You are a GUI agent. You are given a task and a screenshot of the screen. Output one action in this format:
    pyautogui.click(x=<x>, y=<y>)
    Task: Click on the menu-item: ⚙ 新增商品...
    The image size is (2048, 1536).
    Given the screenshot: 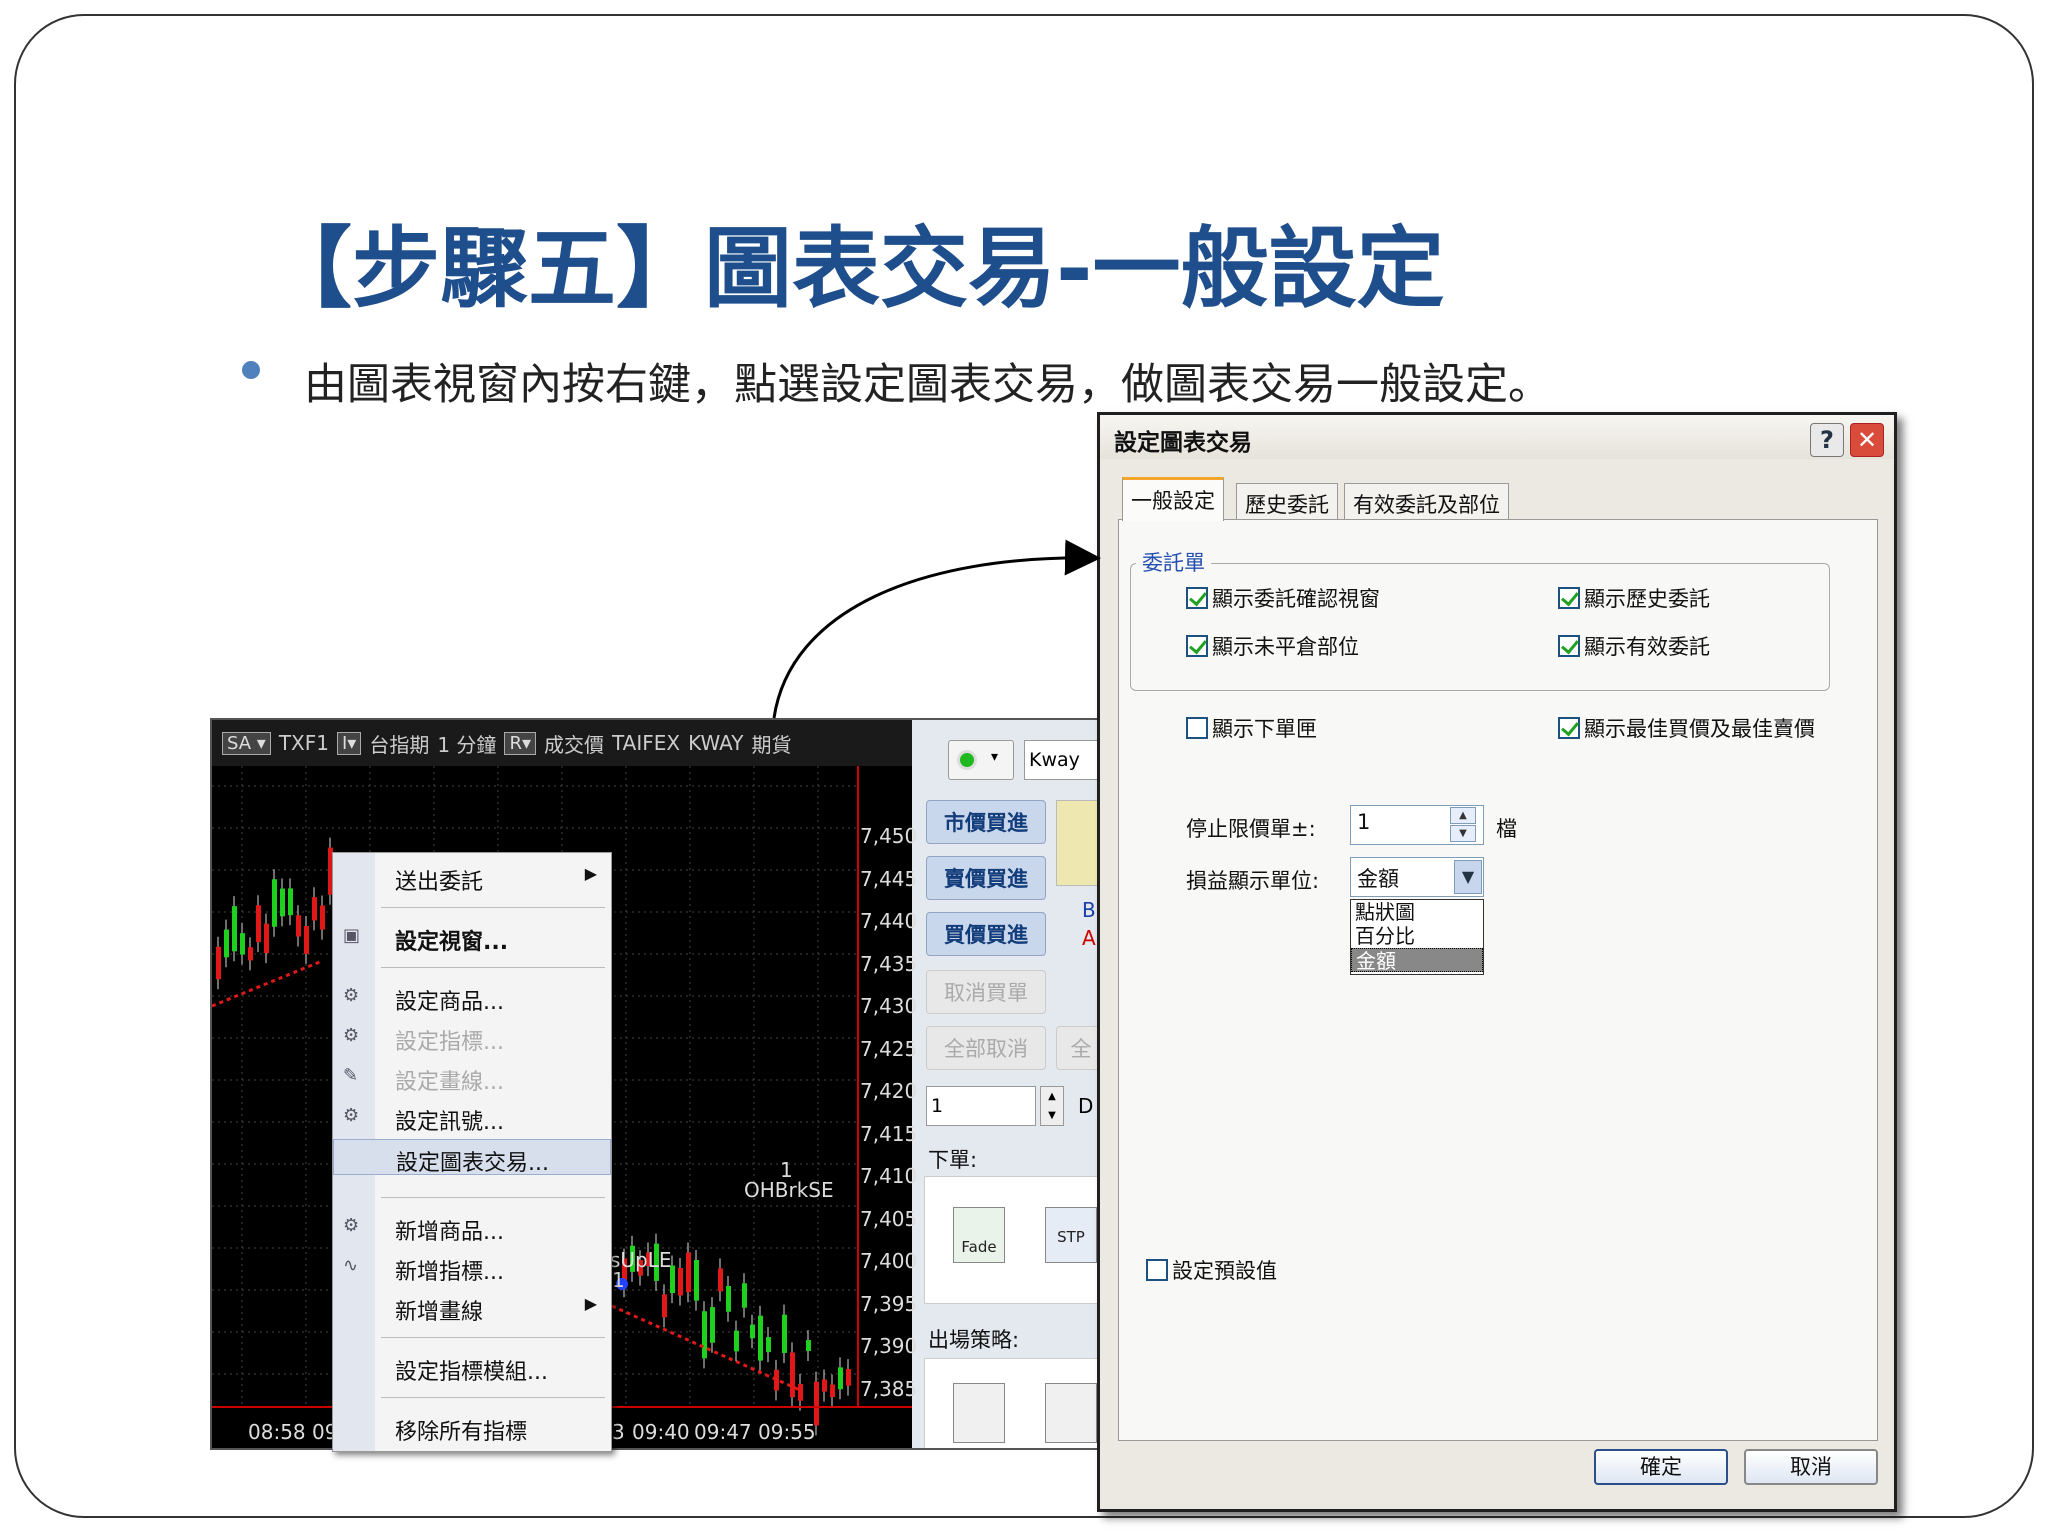 What is the action you would take?
    pyautogui.click(x=472, y=1227)
    